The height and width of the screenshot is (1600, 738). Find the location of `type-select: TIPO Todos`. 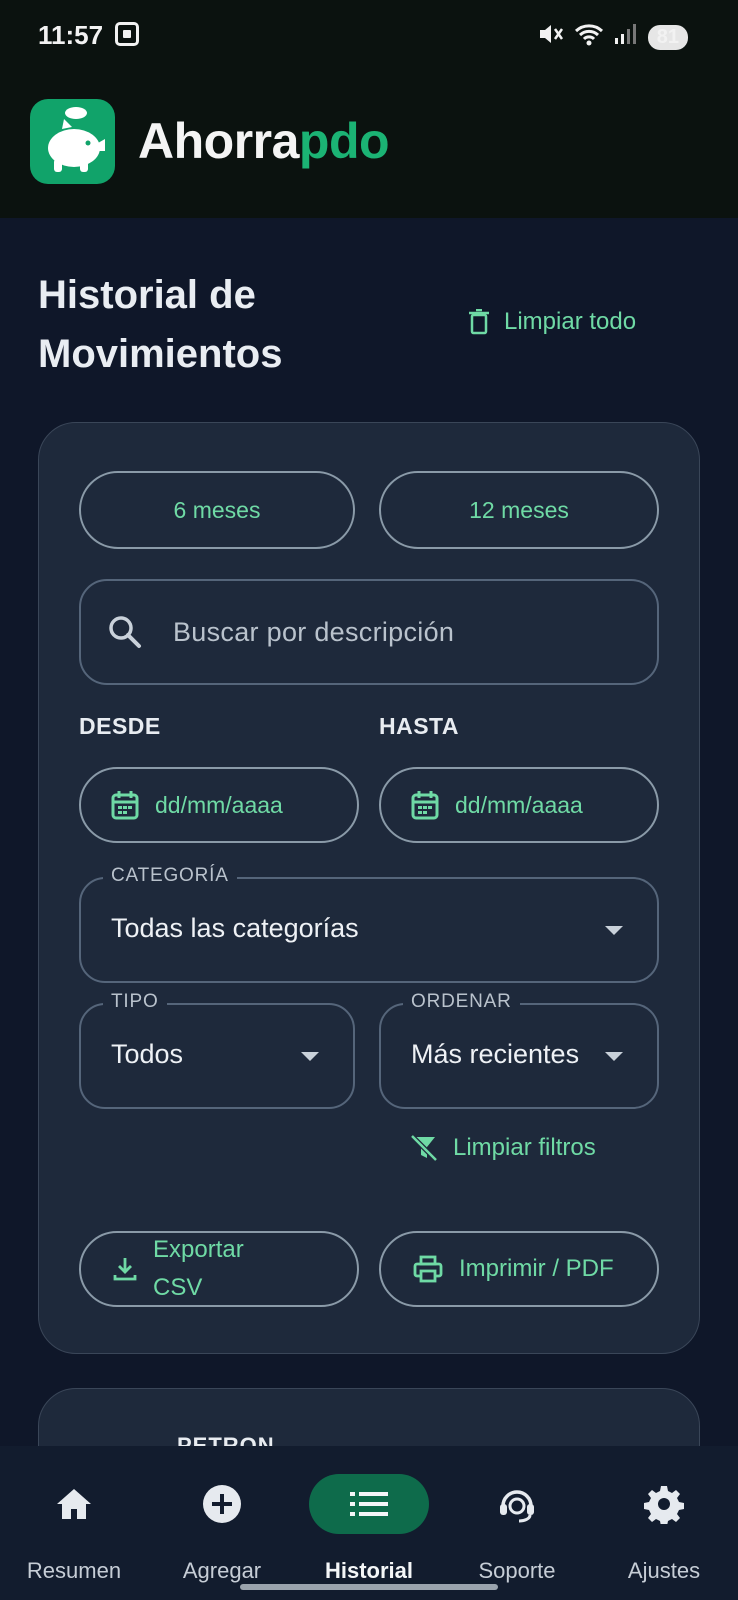

type-select: TIPO Todos is located at coordinates (217, 1050).